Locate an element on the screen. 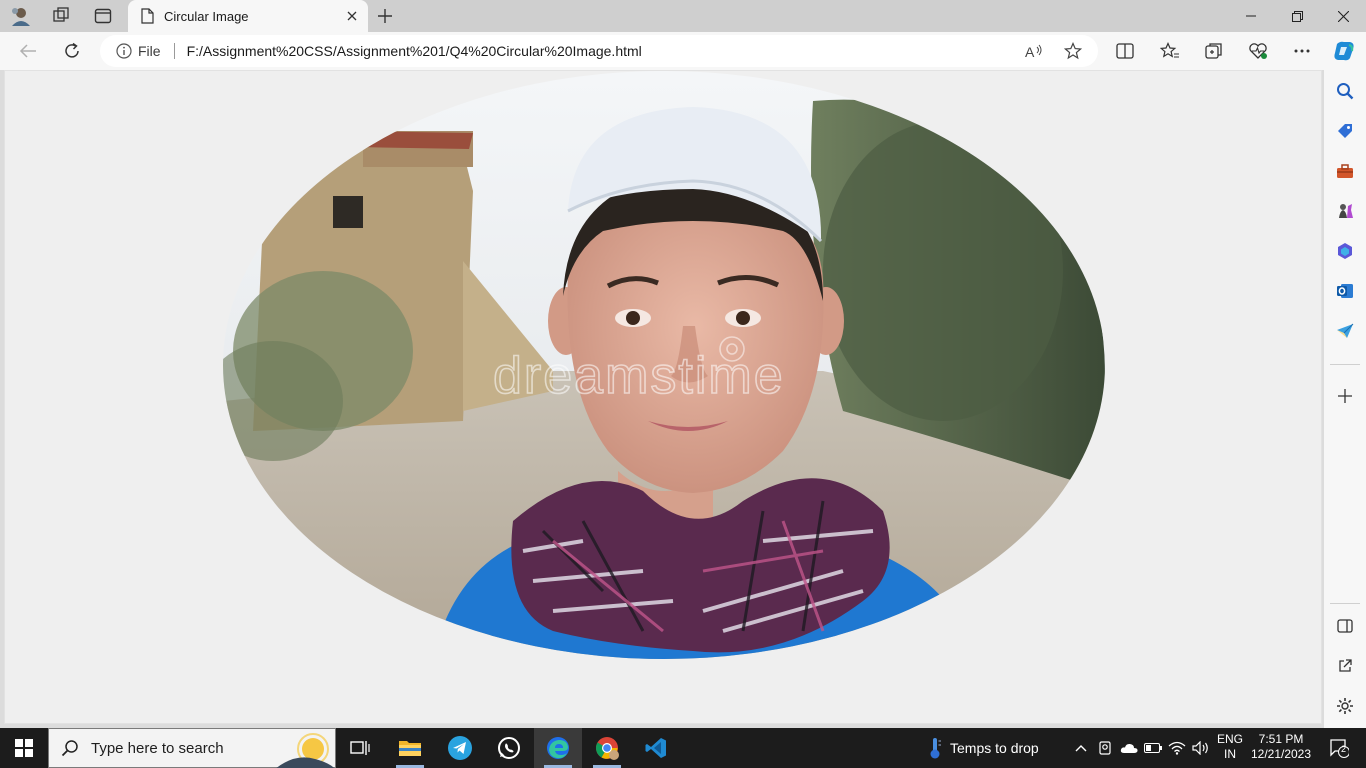 The height and width of the screenshot is (768, 1366). sidebar-search-button is located at coordinates (1345, 91).